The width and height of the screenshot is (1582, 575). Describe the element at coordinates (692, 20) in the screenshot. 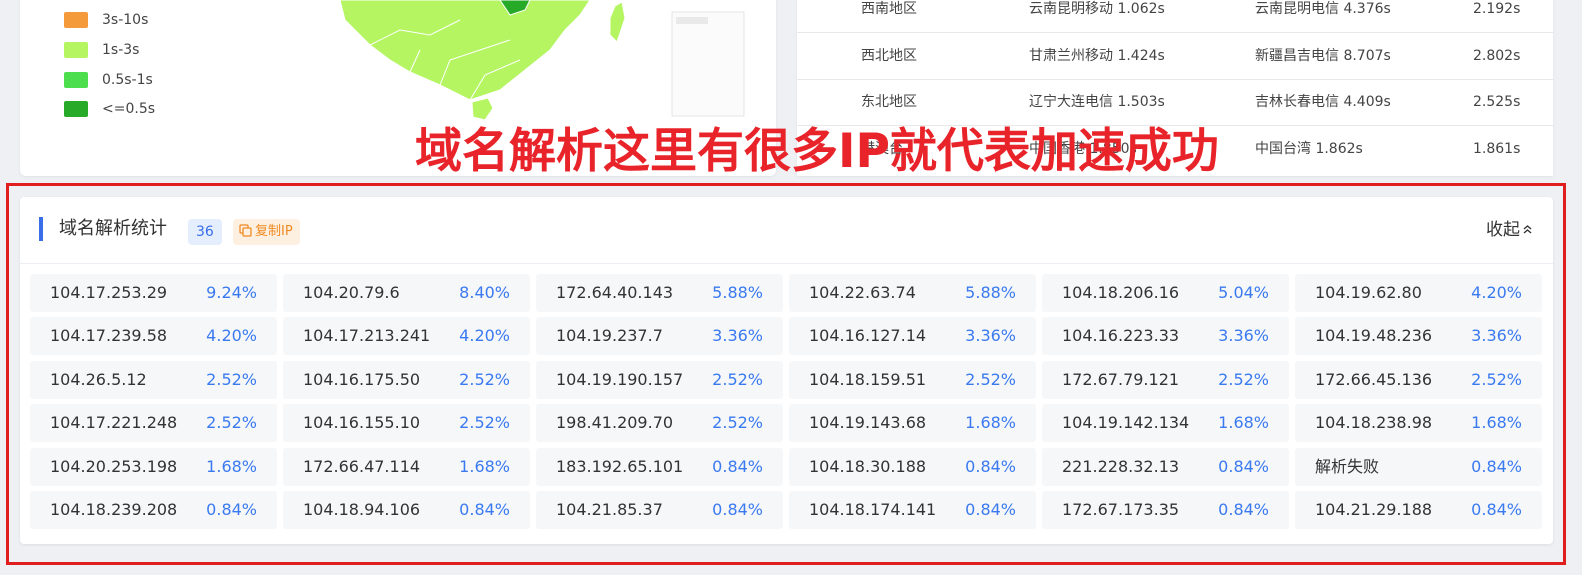

I see `map-inset-shape` at that location.